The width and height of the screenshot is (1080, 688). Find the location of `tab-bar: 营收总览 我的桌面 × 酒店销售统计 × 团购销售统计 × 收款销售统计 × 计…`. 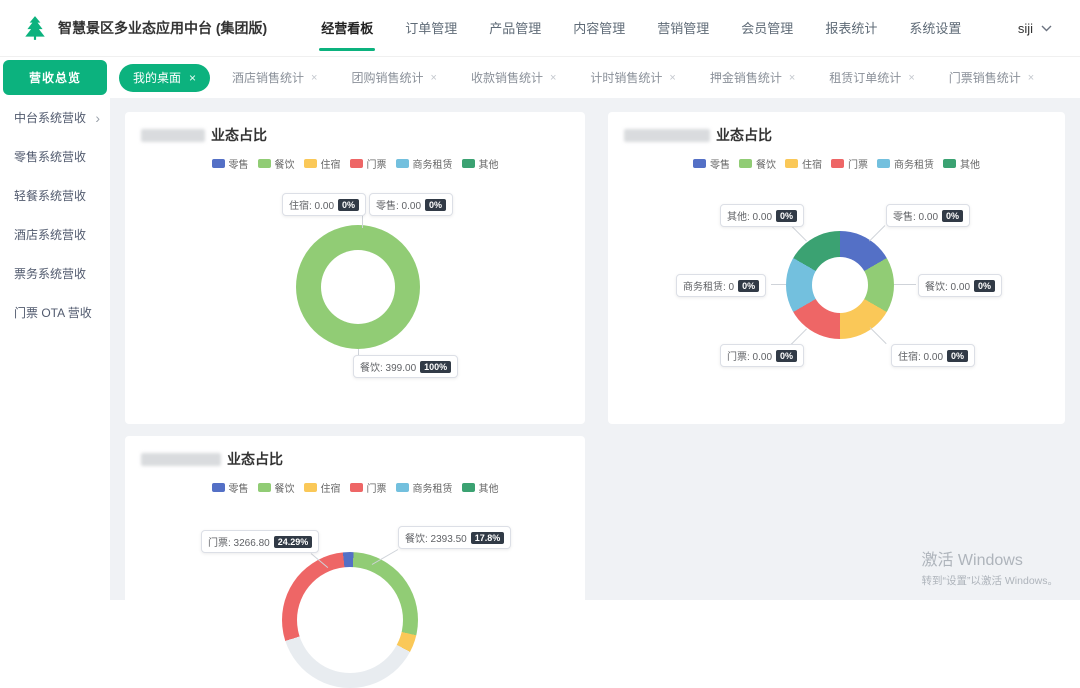

tab-bar: 营收总览 我的桌面 × 酒店销售统计 × 团购销售统计 × 收款销售统计 × 计… is located at coordinates (540, 77).